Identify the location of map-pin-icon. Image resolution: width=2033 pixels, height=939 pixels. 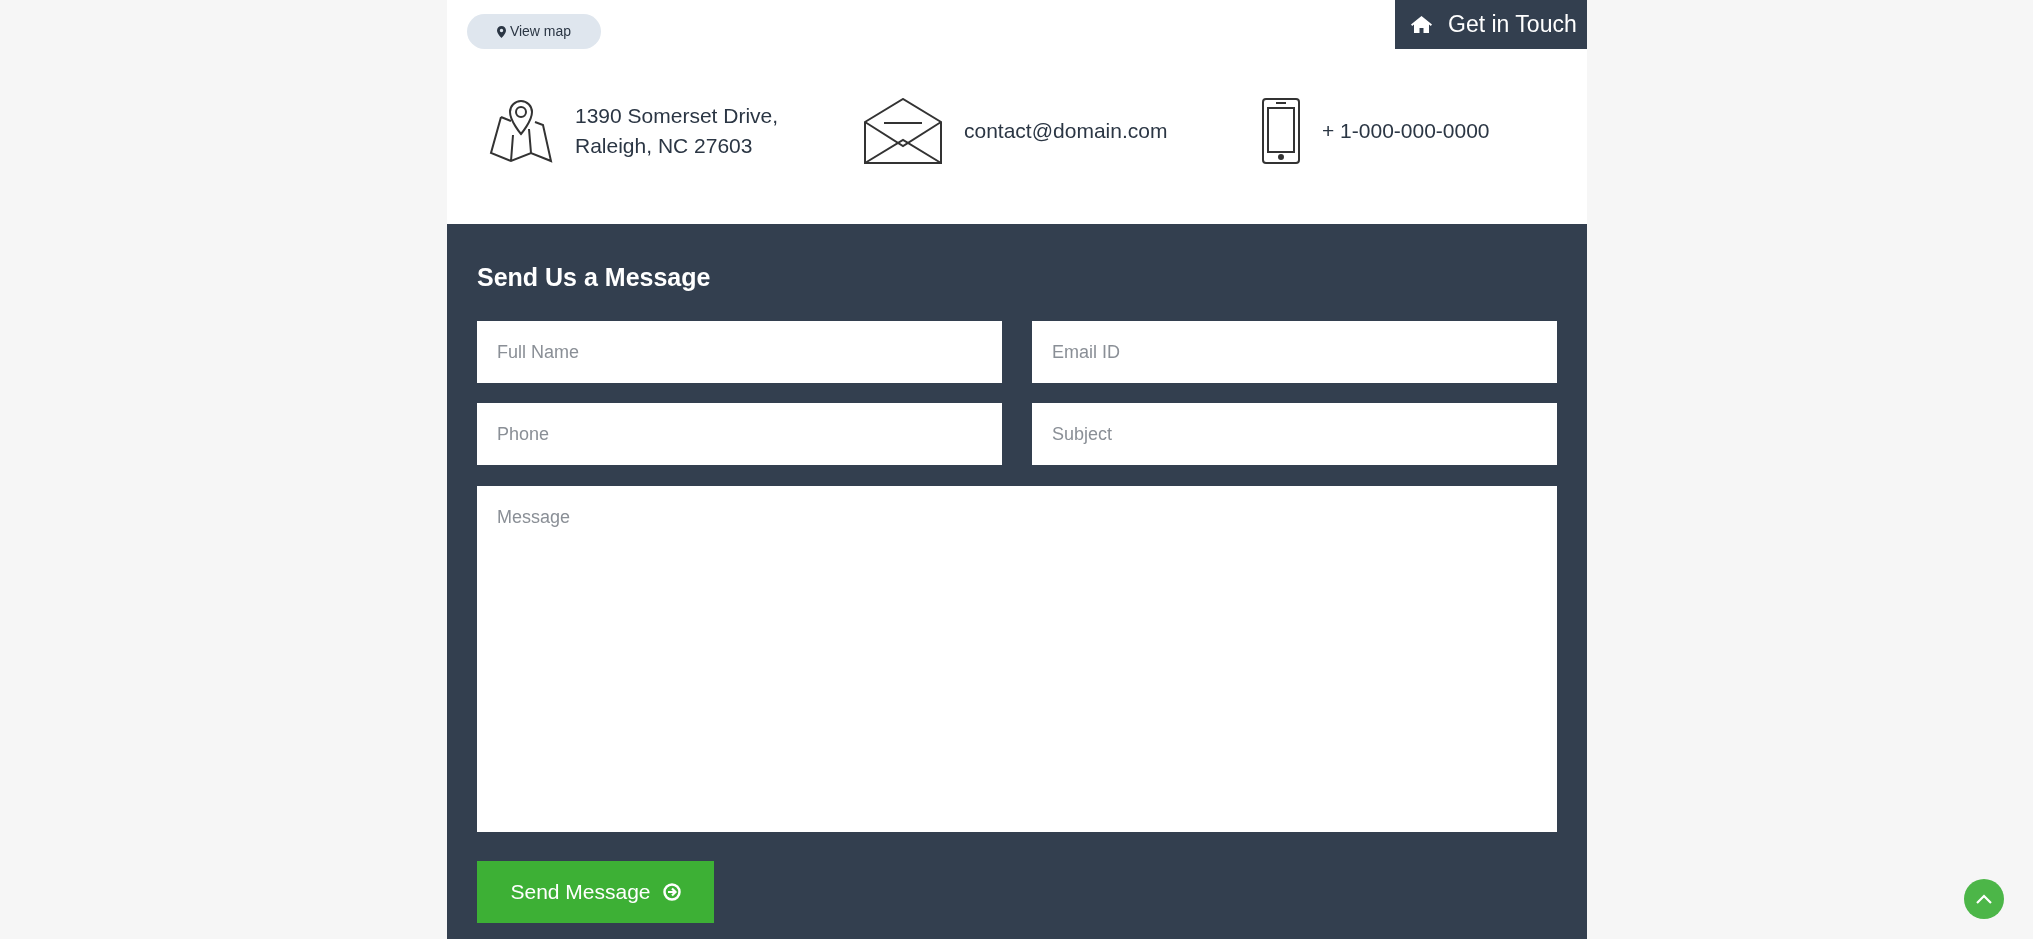
(501, 31).